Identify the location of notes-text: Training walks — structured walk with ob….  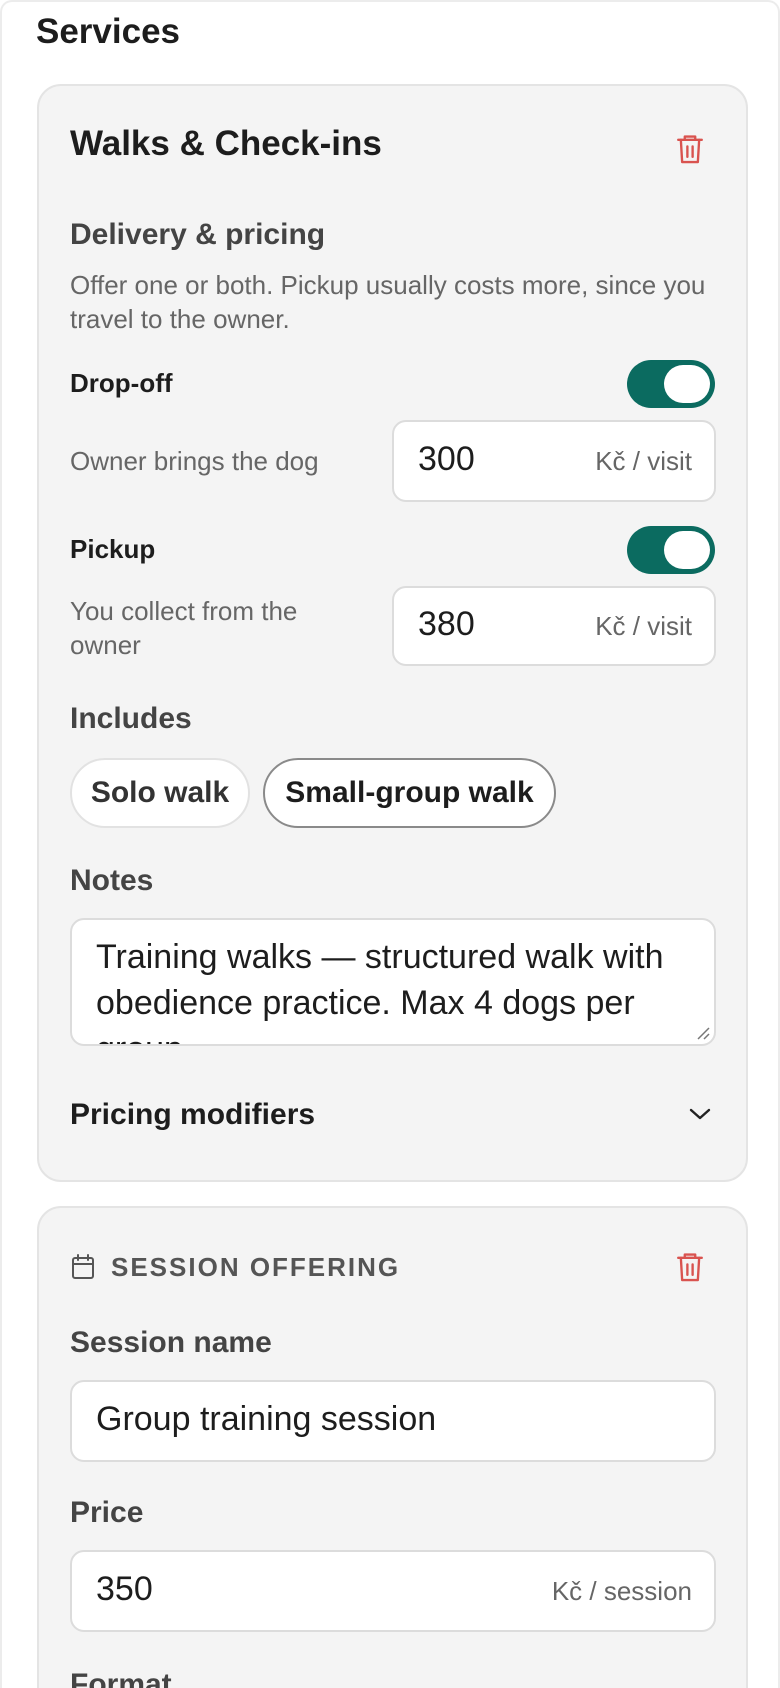
(380, 991).